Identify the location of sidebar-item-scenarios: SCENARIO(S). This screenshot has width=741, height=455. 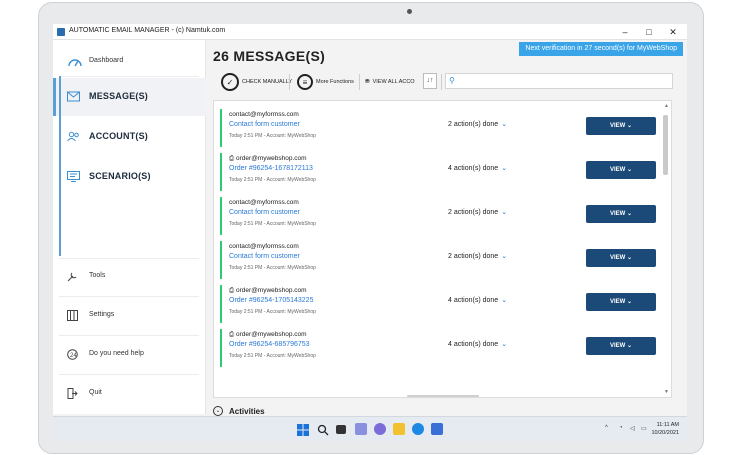
(129, 177).